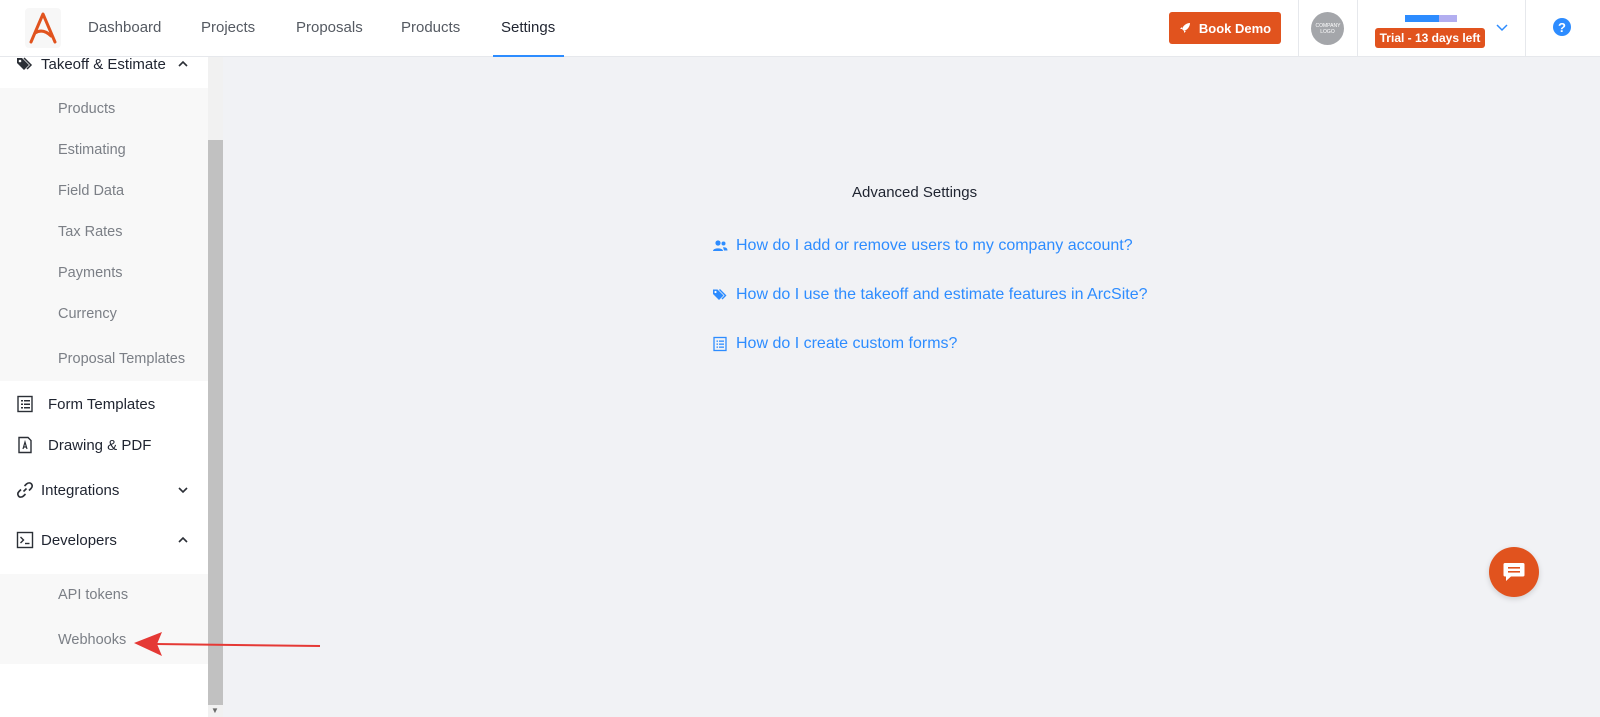 The height and width of the screenshot is (717, 1600). What do you see at coordinates (528, 28) in the screenshot?
I see `nav-settings: Settings` at bounding box center [528, 28].